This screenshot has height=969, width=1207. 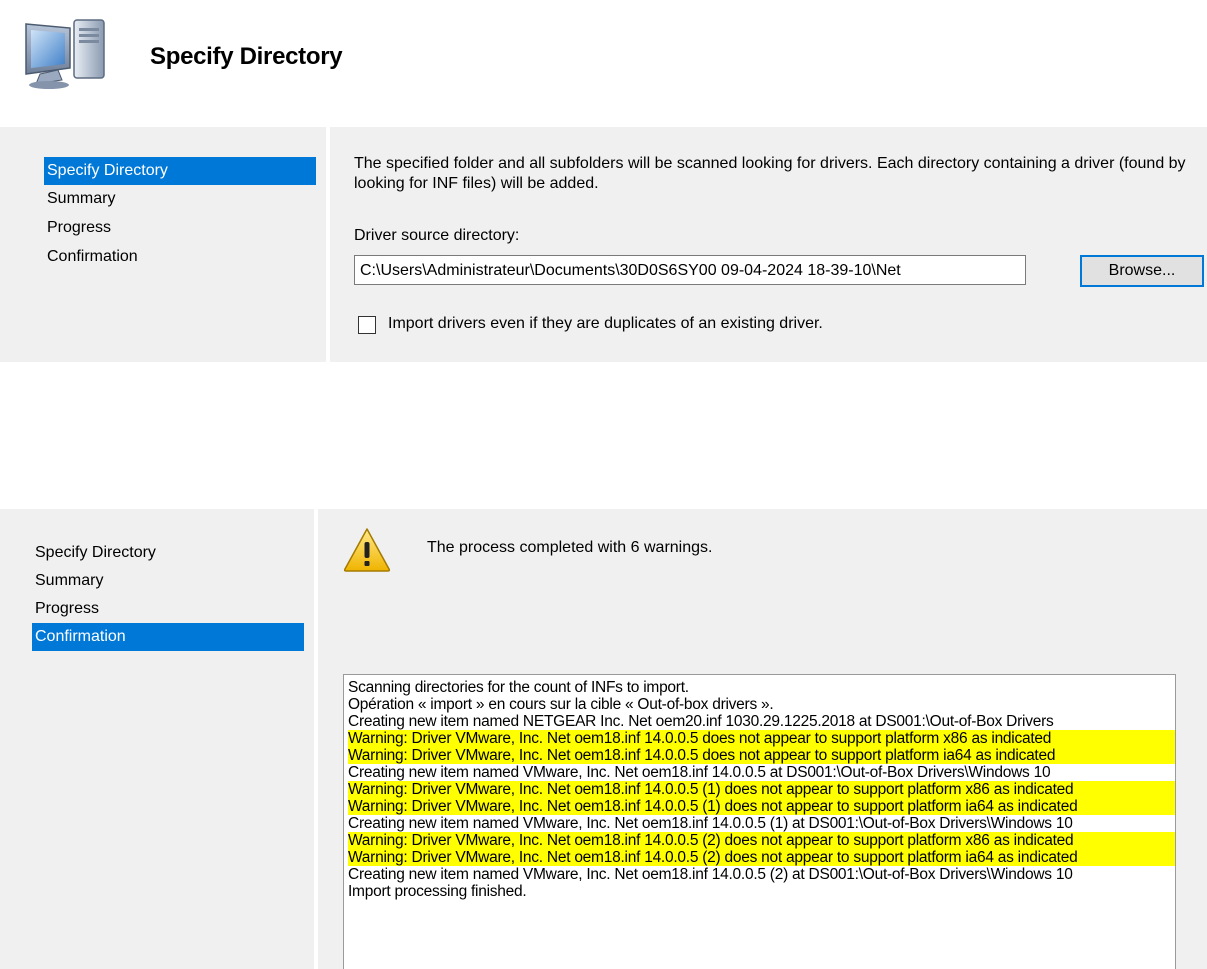 What do you see at coordinates (437, 235) in the screenshot?
I see `source-directory-label: Driver source directory:` at bounding box center [437, 235].